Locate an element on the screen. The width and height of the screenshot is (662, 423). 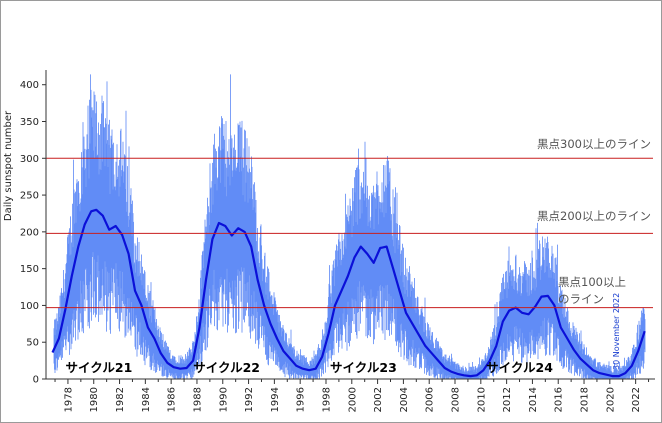
x-tick-label: 2014 is located at coordinates (533, 399).